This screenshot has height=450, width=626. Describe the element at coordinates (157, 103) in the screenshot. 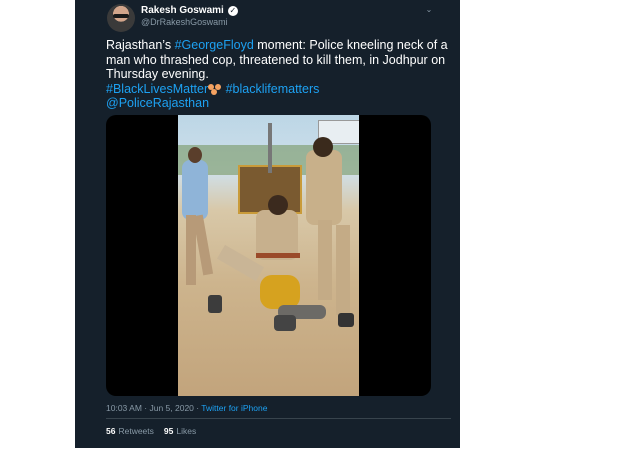

I see `mention-policerajasthan: @PoliceRajasthan` at that location.